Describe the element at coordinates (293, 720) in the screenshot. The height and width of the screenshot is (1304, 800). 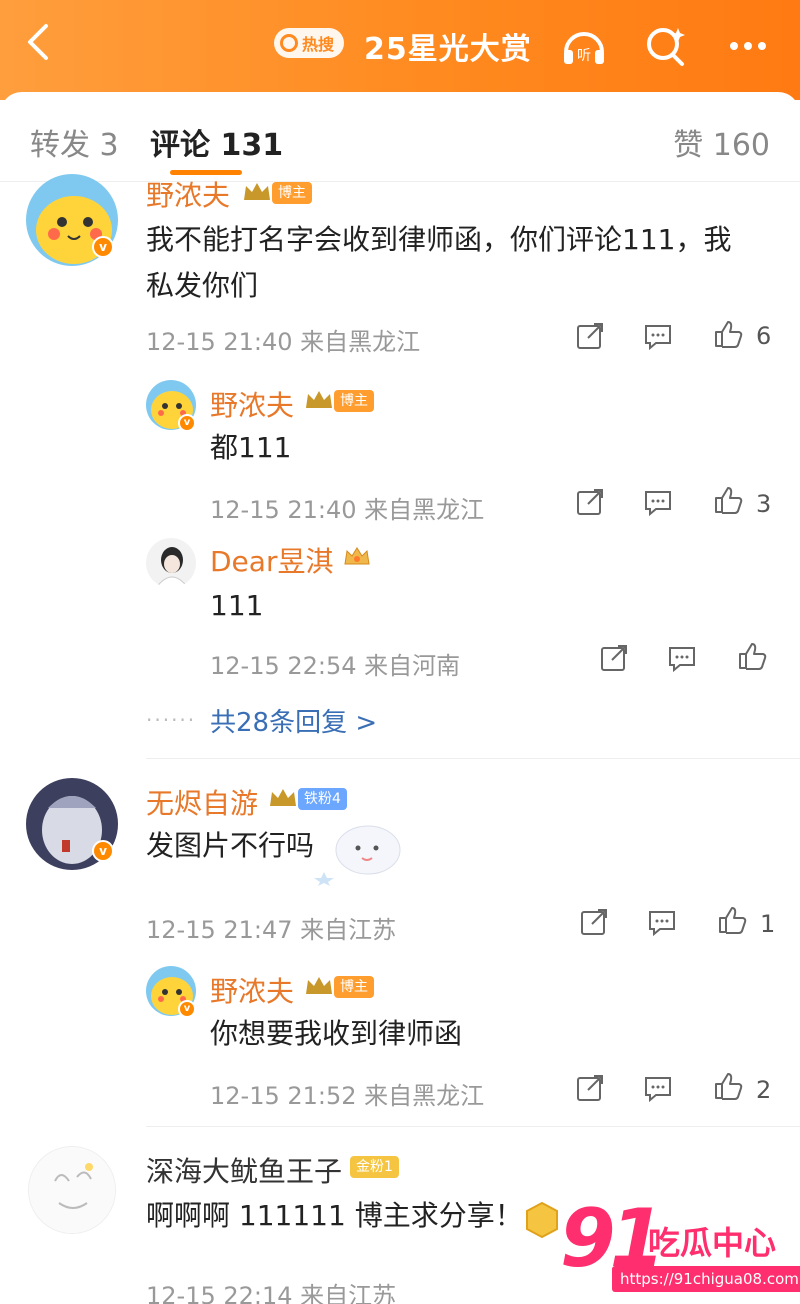
I see `view-more-replies-link: 共28条回复 >` at that location.